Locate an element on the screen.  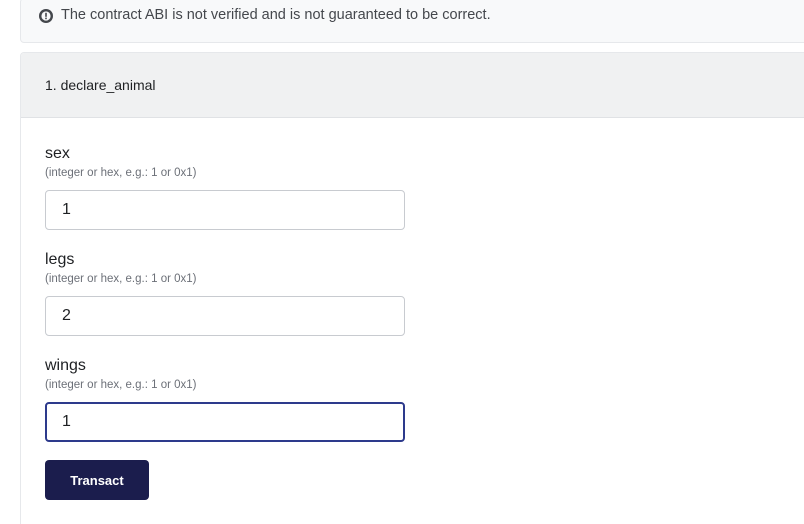
transact-button: Transact is located at coordinates (97, 480).